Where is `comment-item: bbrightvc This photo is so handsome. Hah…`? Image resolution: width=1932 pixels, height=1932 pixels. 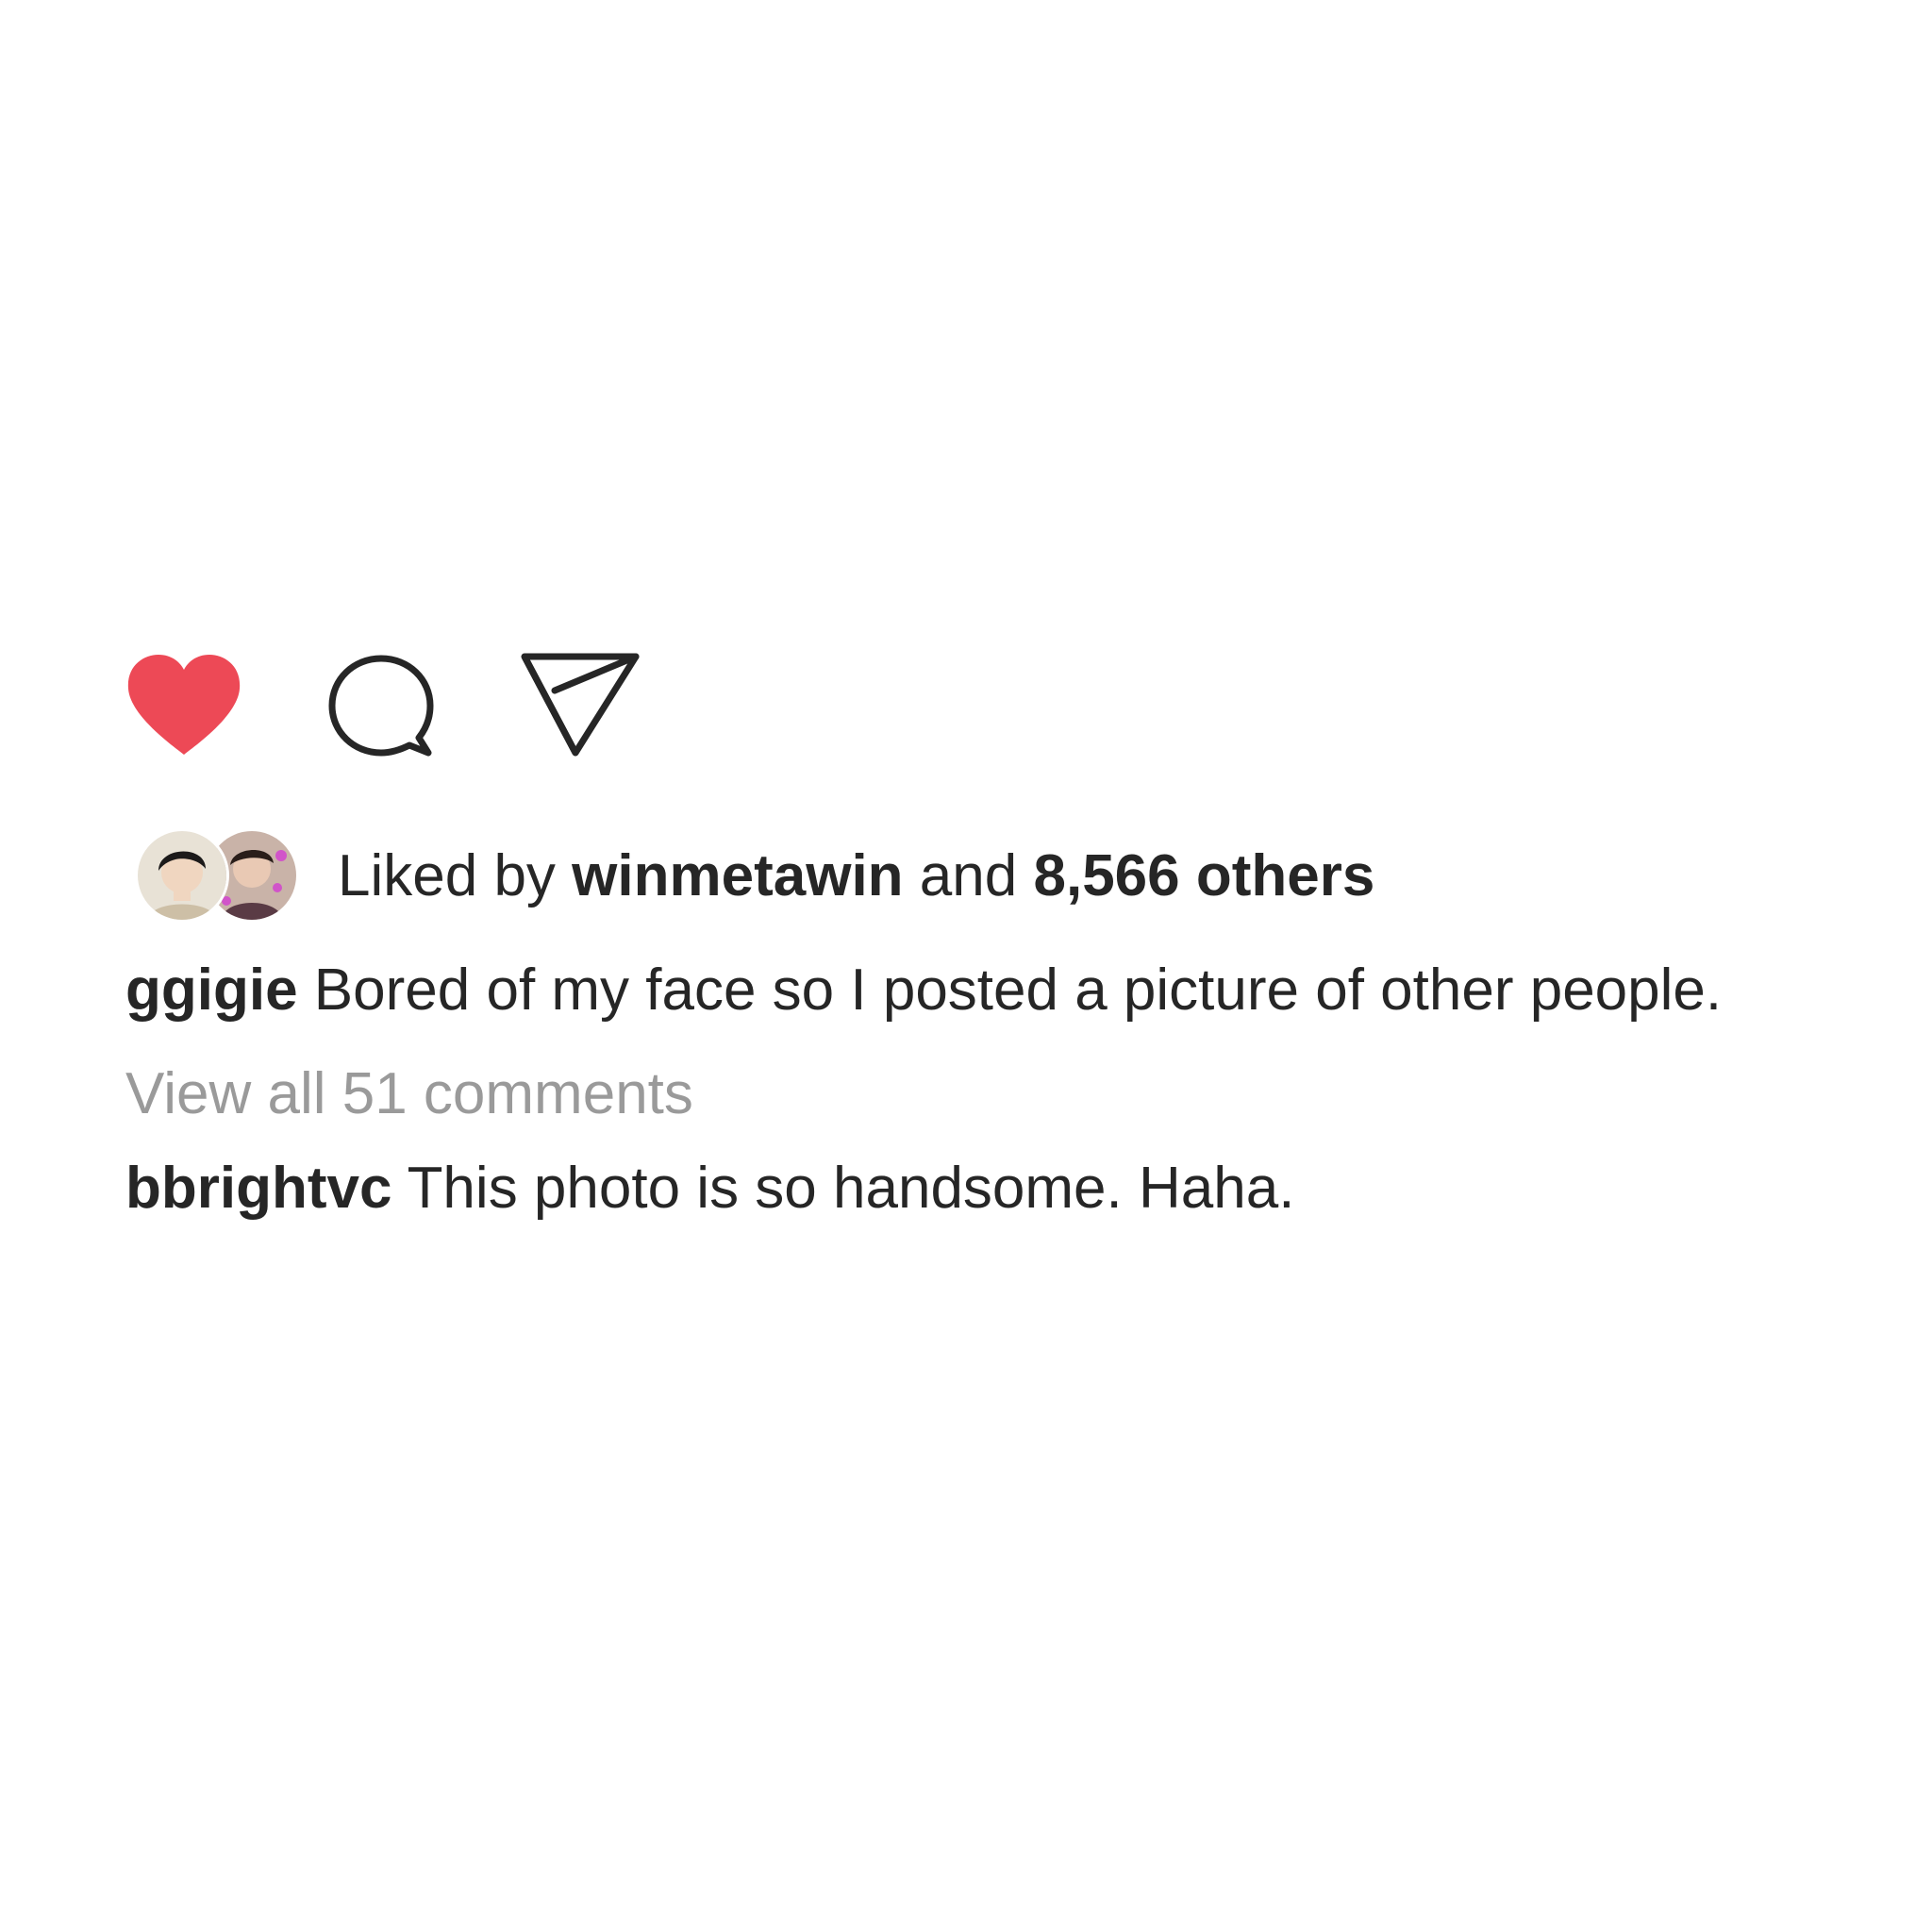 comment-item: bbrightvc This photo is so handsome. Hah… is located at coordinates (709, 1189).